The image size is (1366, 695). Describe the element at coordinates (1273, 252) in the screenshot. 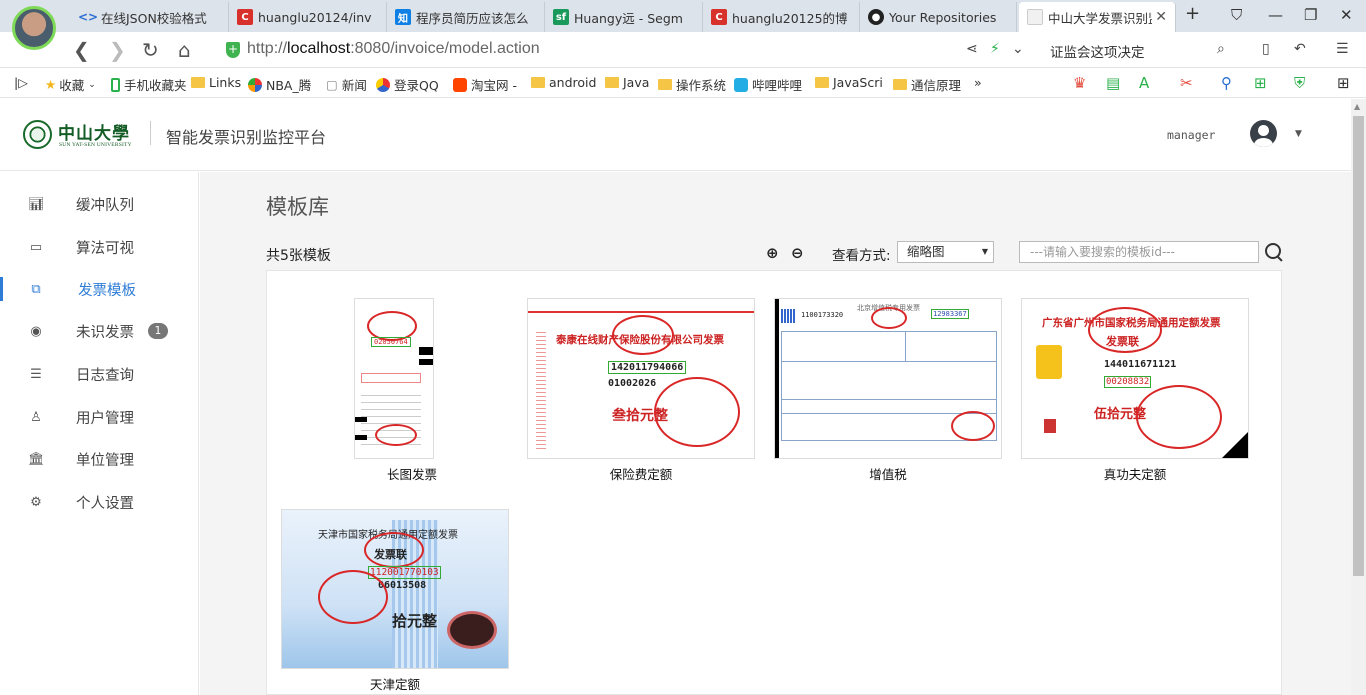

I see `search-icon` at that location.